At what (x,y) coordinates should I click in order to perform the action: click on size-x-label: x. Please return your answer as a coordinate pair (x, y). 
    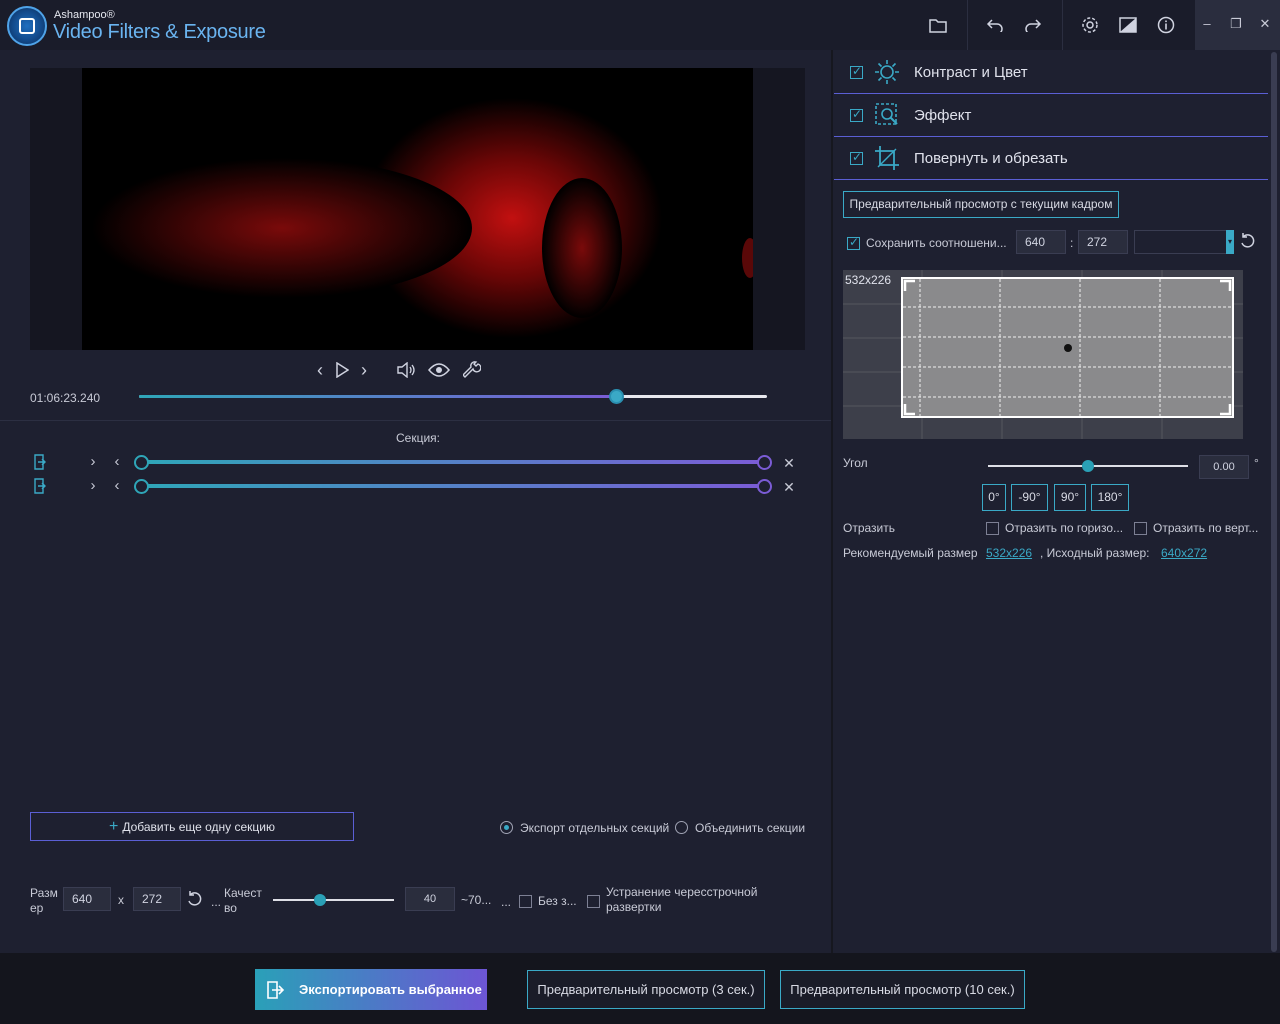
    Looking at the image, I should click on (121, 900).